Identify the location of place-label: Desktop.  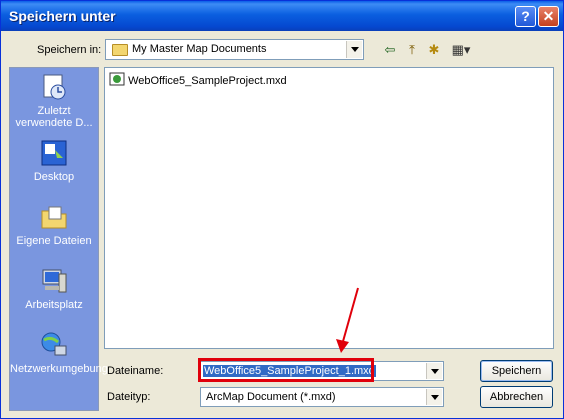
(54, 177).